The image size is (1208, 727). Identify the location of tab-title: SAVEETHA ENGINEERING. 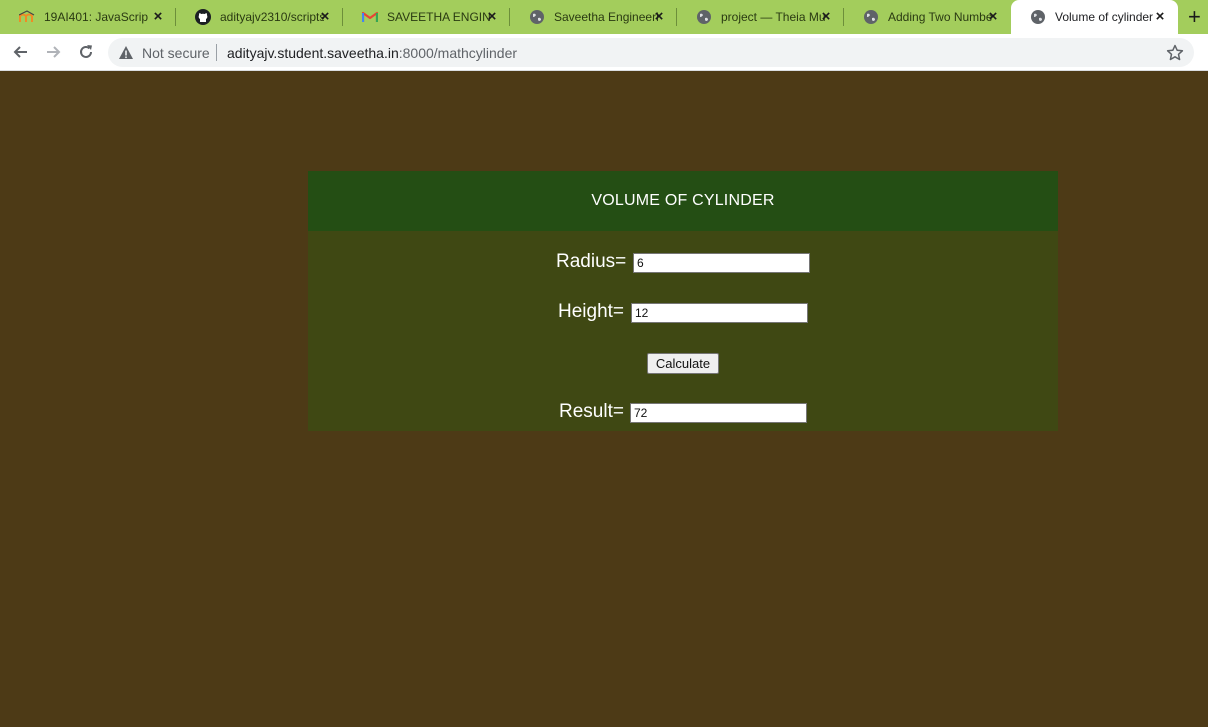
(439, 17).